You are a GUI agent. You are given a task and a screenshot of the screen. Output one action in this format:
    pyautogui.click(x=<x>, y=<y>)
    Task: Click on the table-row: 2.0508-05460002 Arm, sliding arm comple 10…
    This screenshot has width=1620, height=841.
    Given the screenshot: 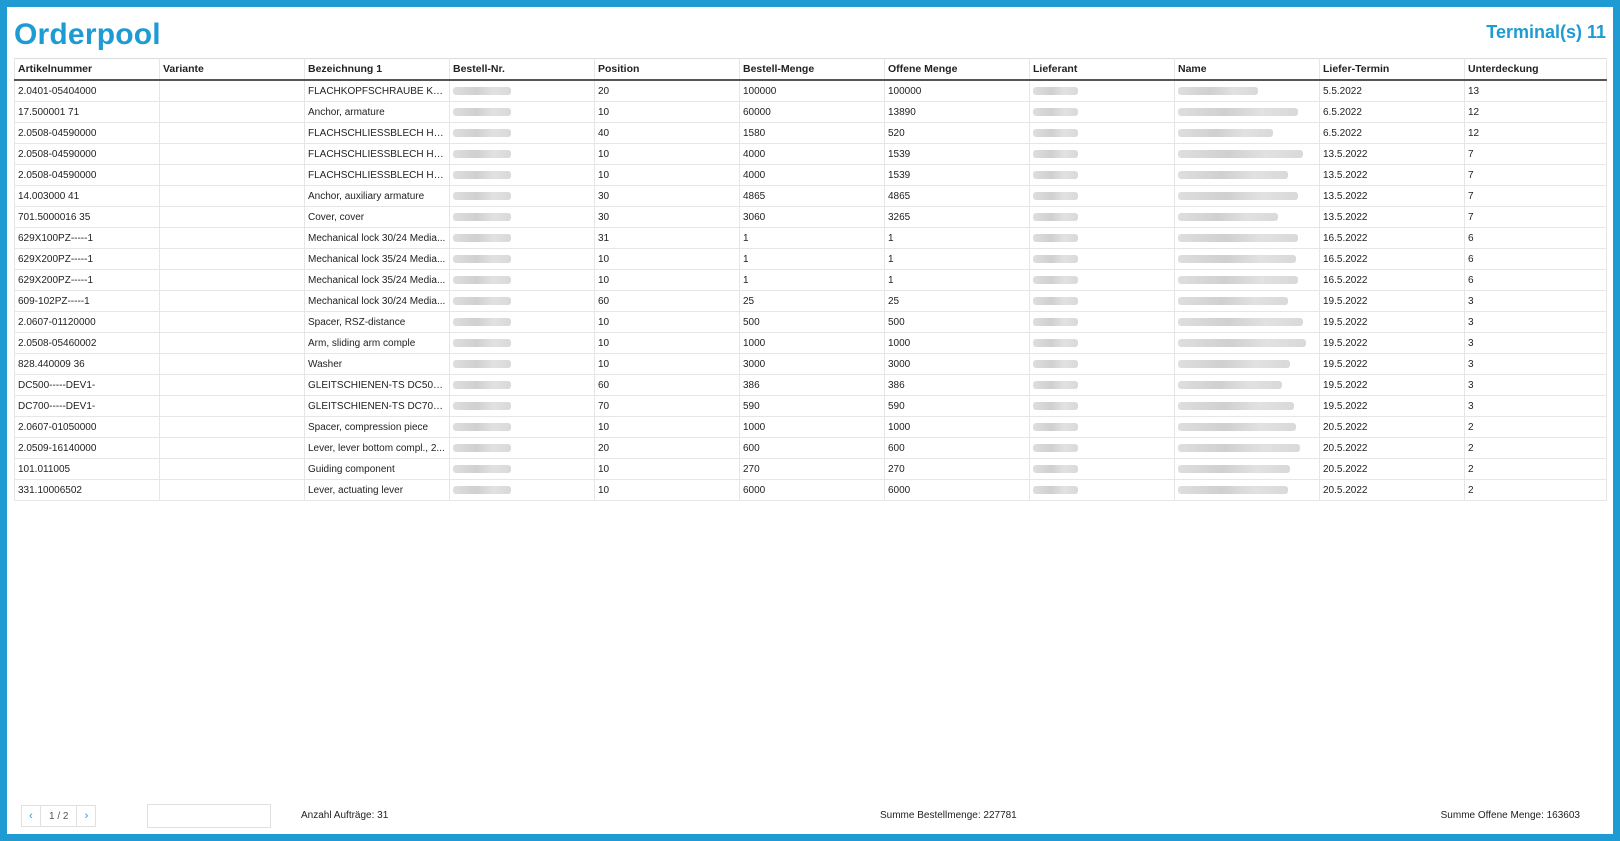 What is the action you would take?
    pyautogui.click(x=810, y=343)
    